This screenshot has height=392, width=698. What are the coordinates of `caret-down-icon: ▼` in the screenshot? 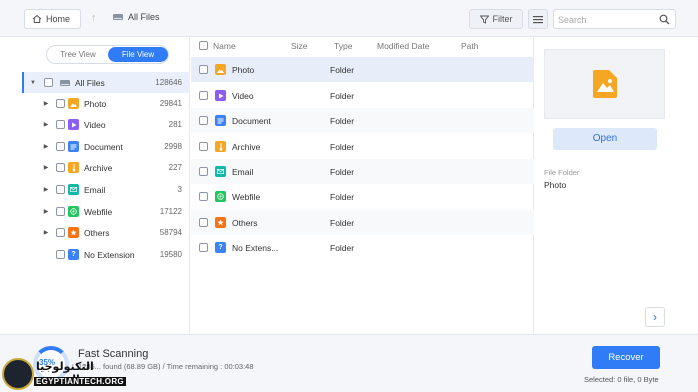 It's located at (33, 83).